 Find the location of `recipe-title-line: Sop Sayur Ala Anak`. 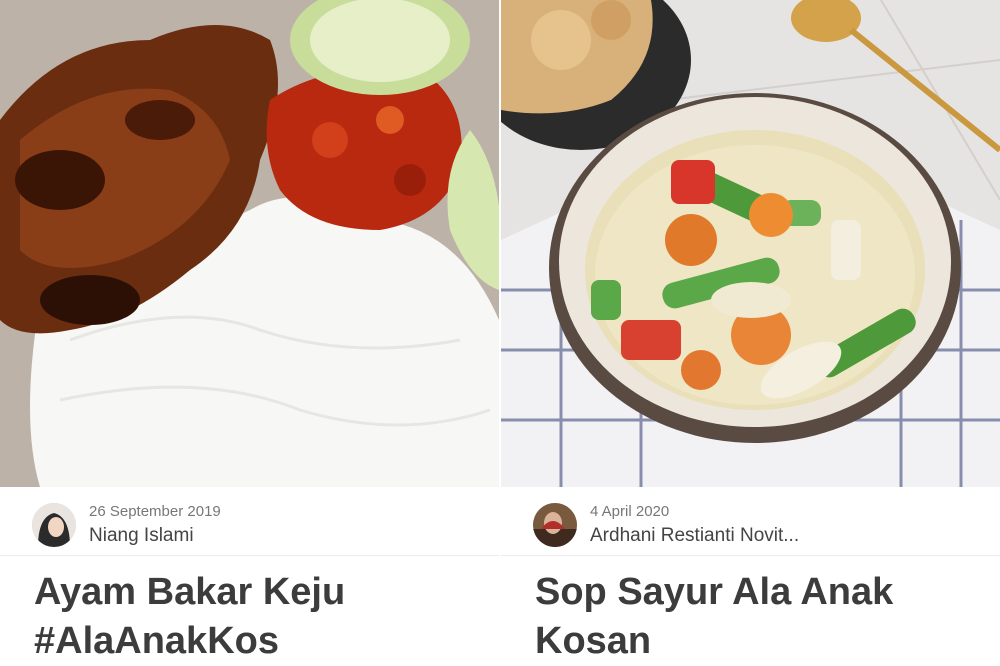

recipe-title-line: Sop Sayur Ala Anak is located at coordinates (714, 592).